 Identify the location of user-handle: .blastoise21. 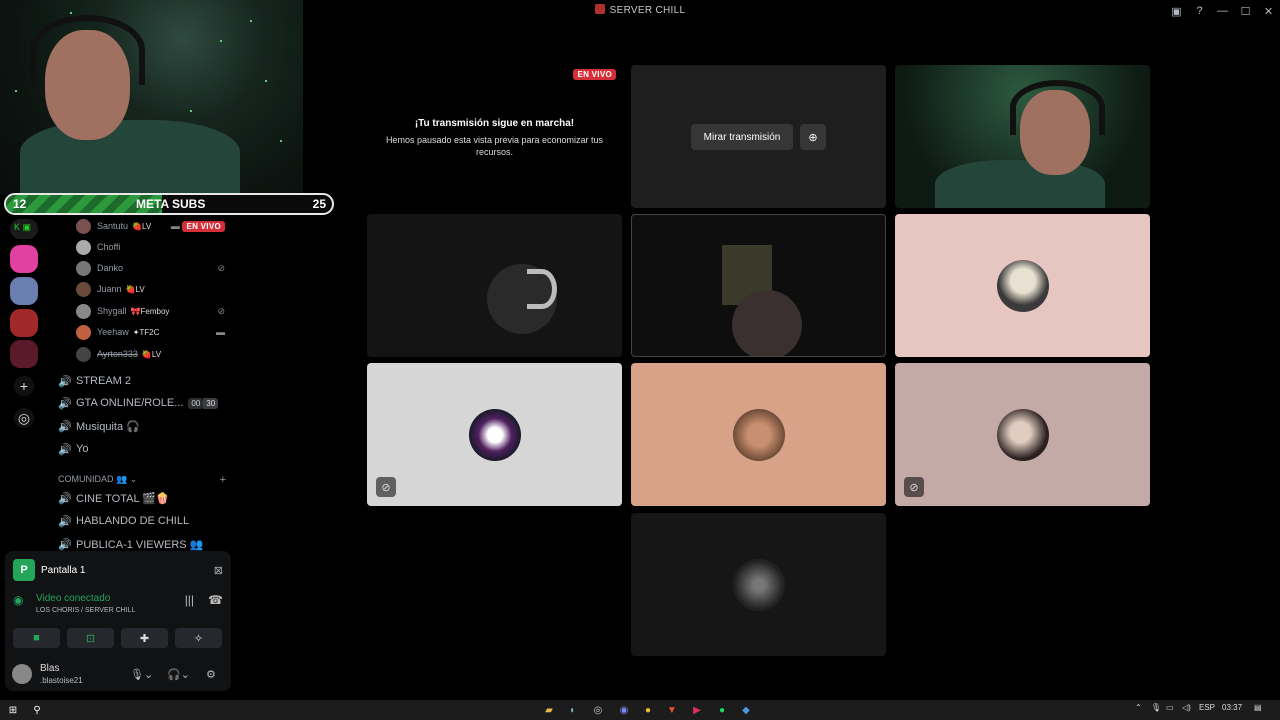
(61, 680).